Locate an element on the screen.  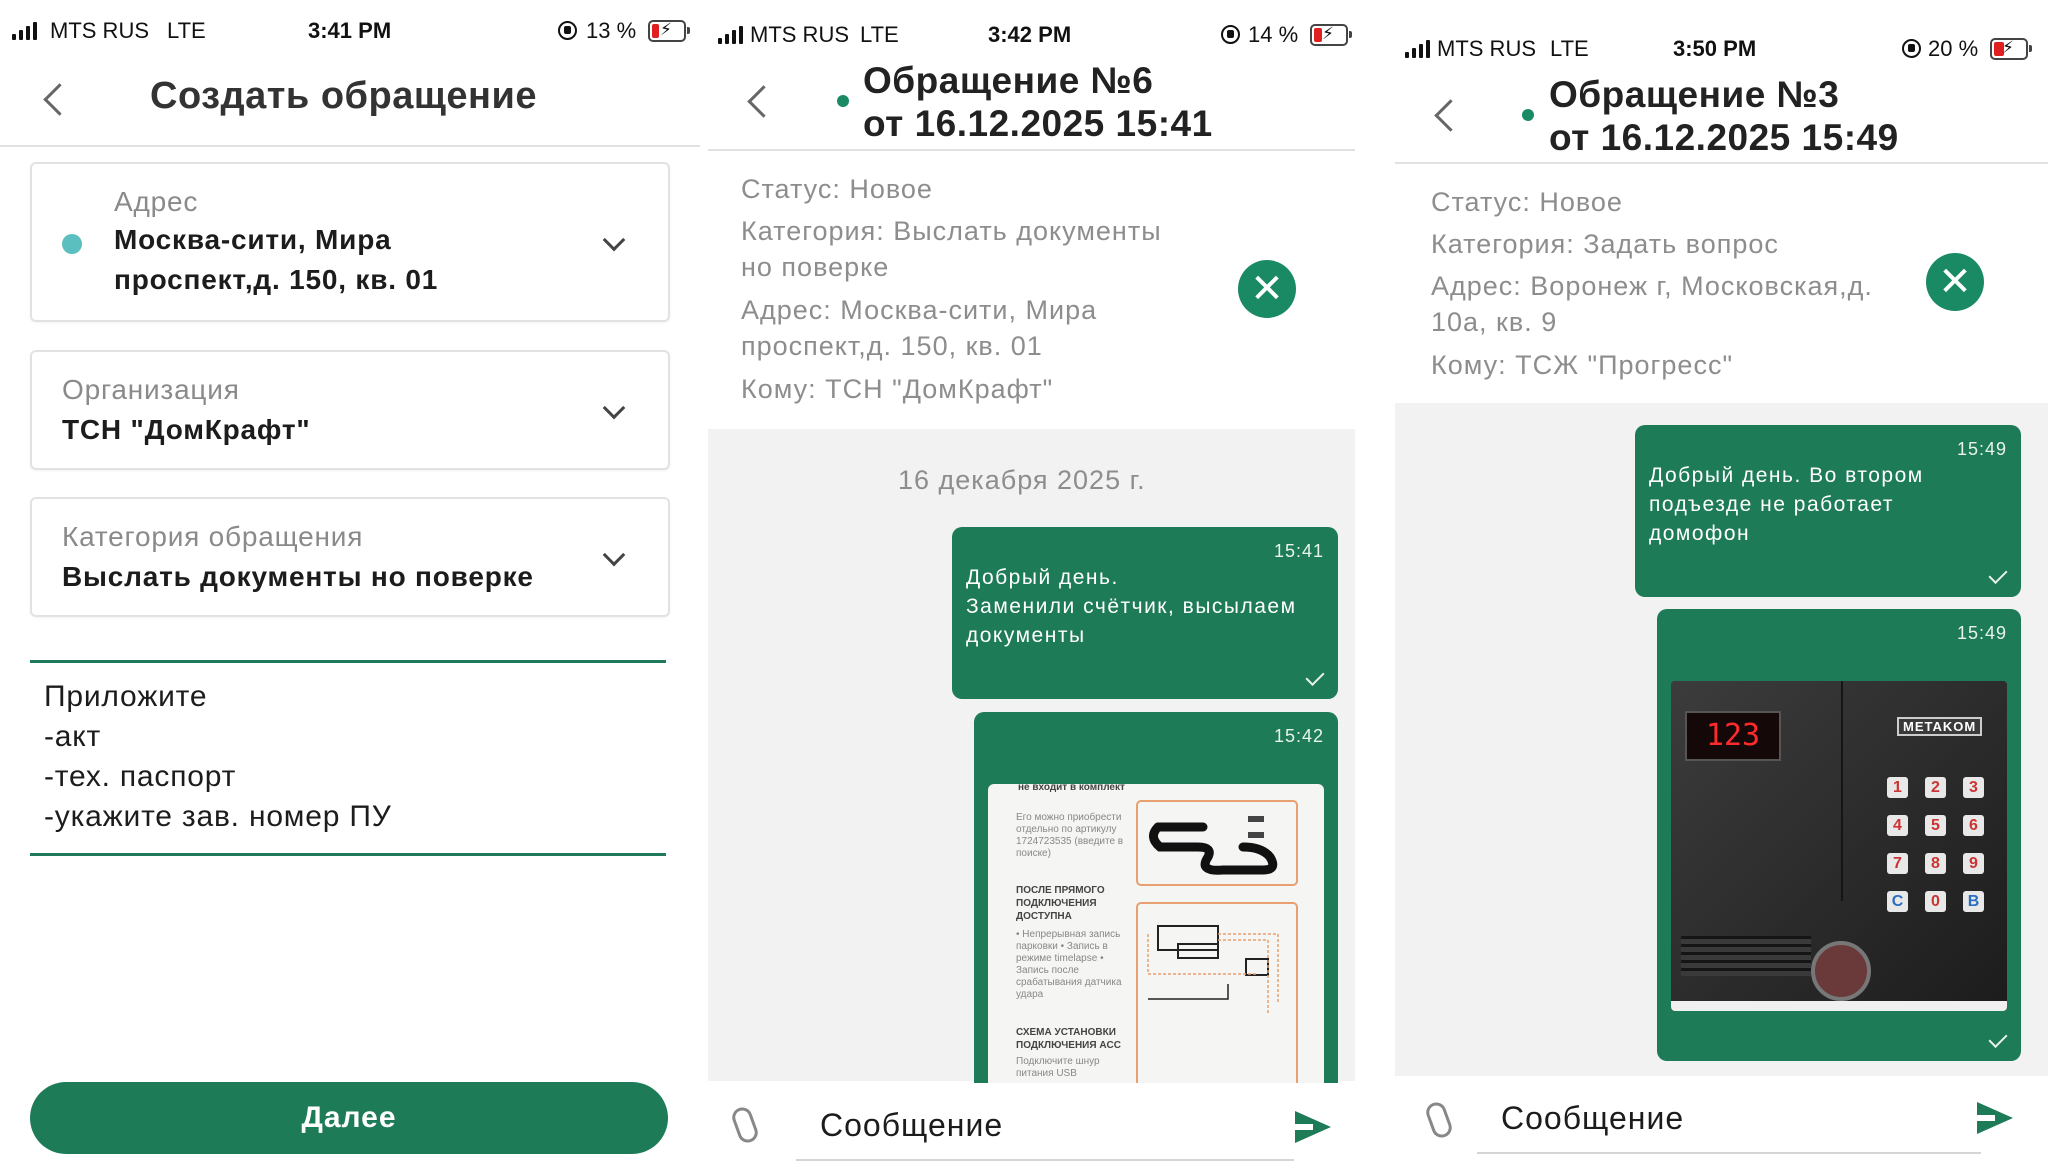
info-category: Категория: Задать вопрос is located at coordinates (1605, 244).